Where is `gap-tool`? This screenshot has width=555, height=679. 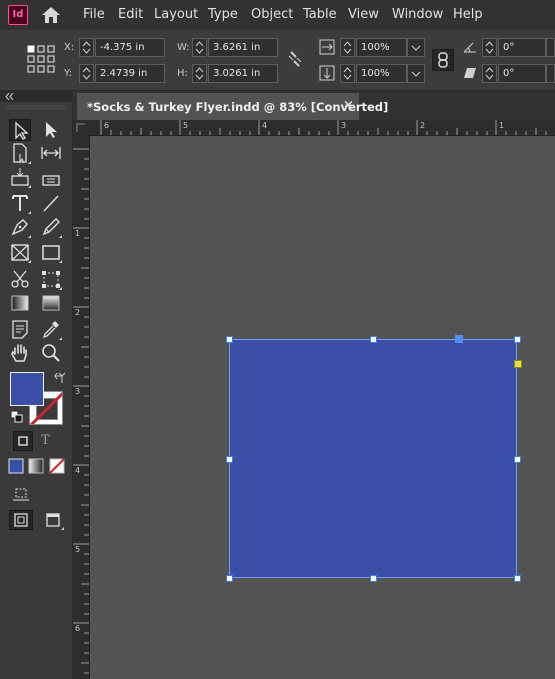
gap-tool is located at coordinates (51, 153).